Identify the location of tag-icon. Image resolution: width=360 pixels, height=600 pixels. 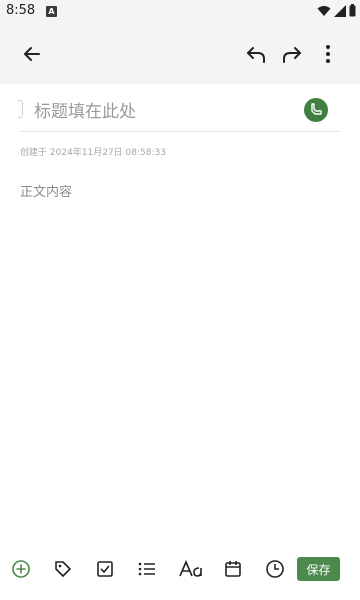
(63, 569).